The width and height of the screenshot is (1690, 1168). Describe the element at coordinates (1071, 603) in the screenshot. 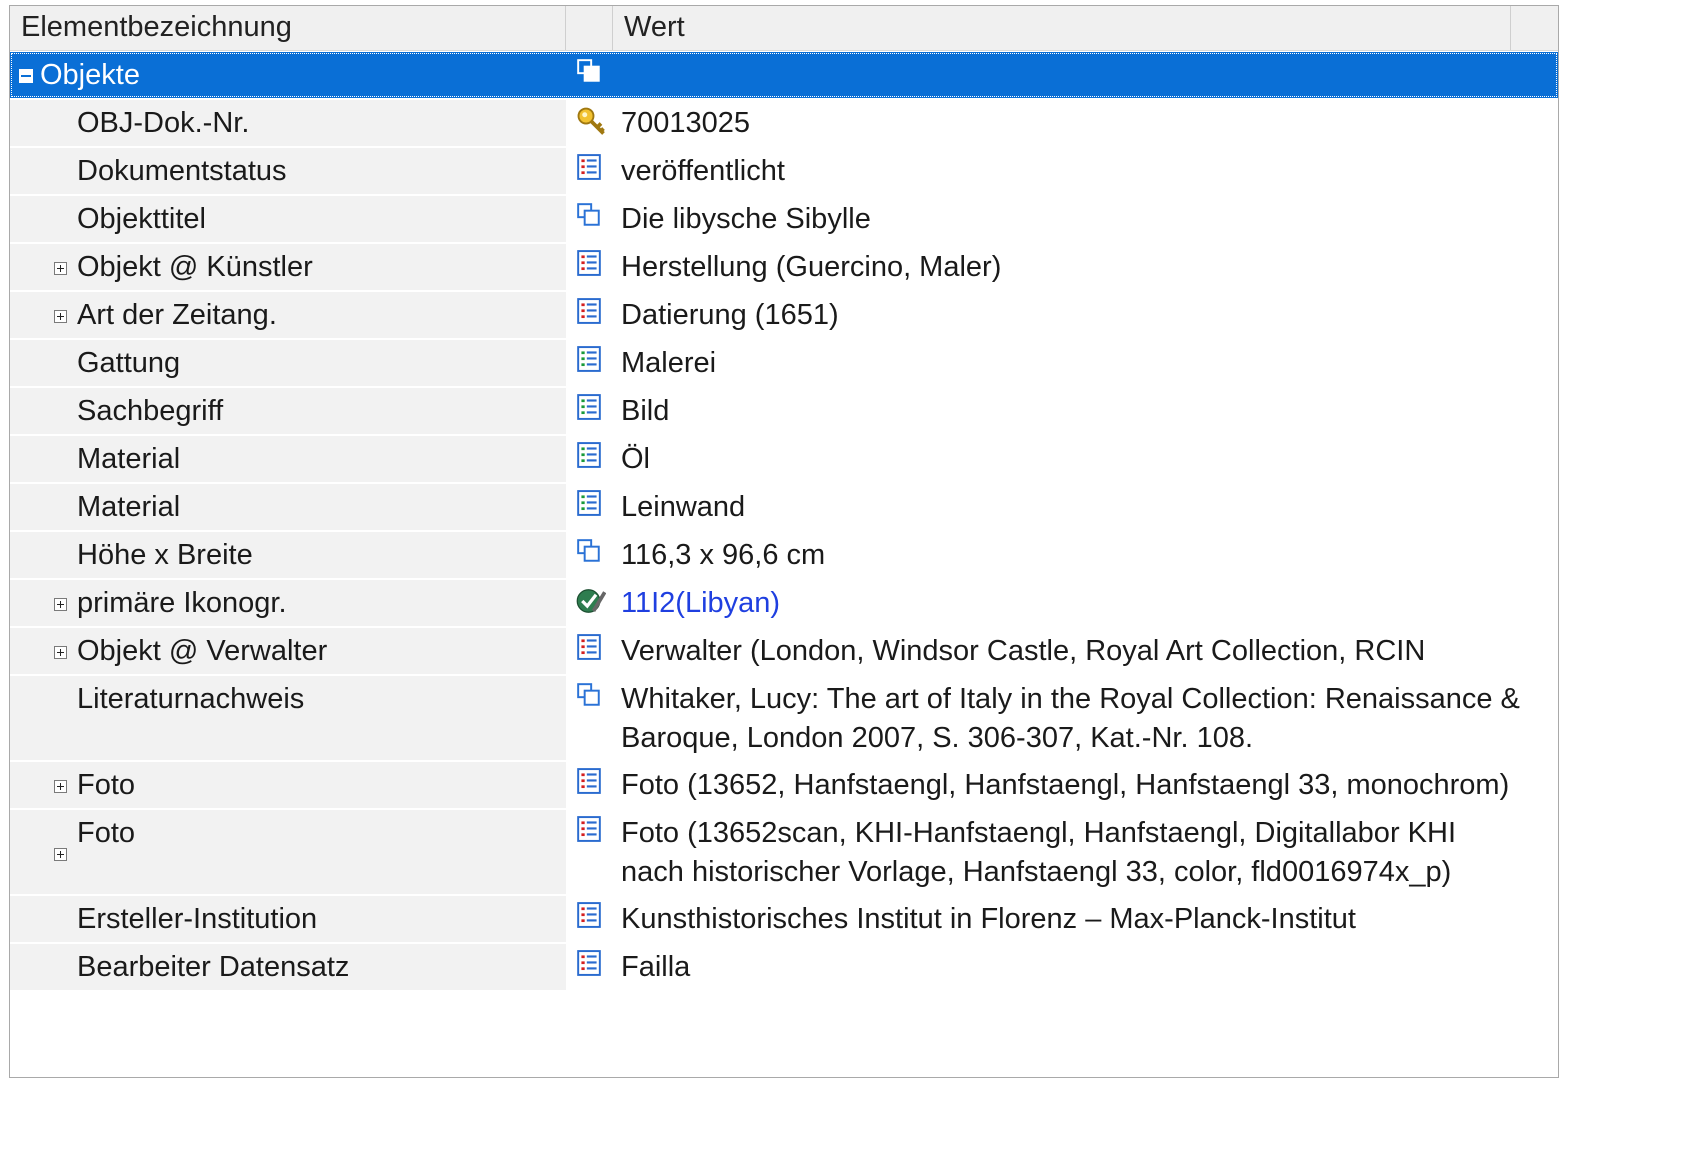

I see `value-link: 11I2(Libyan)` at that location.